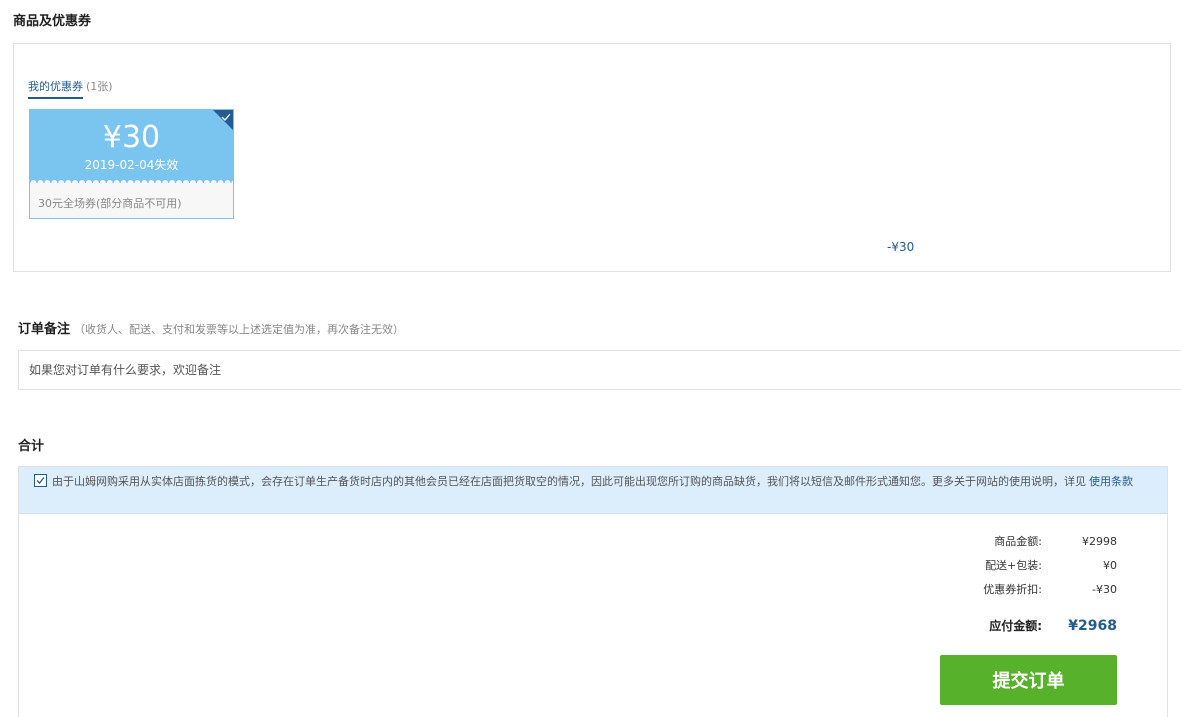 This screenshot has height=717, width=1181. Describe the element at coordinates (1104, 589) in the screenshot. I see `summary-value: -¥30` at that location.